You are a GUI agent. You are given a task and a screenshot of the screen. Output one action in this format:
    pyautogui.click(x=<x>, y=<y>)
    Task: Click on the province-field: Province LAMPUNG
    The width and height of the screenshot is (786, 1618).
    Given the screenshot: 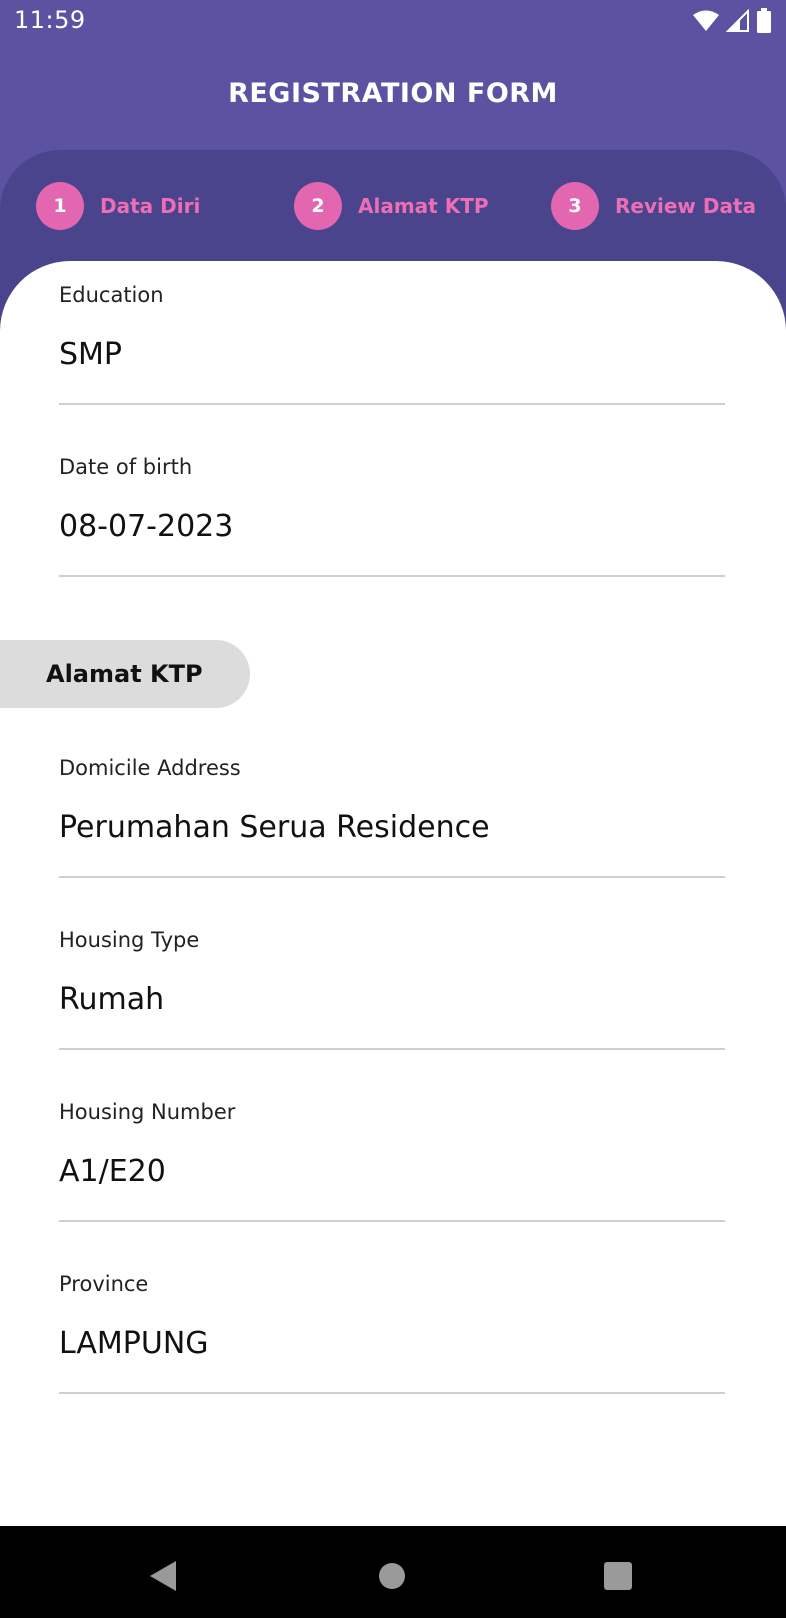 What is the action you would take?
    pyautogui.click(x=392, y=1322)
    